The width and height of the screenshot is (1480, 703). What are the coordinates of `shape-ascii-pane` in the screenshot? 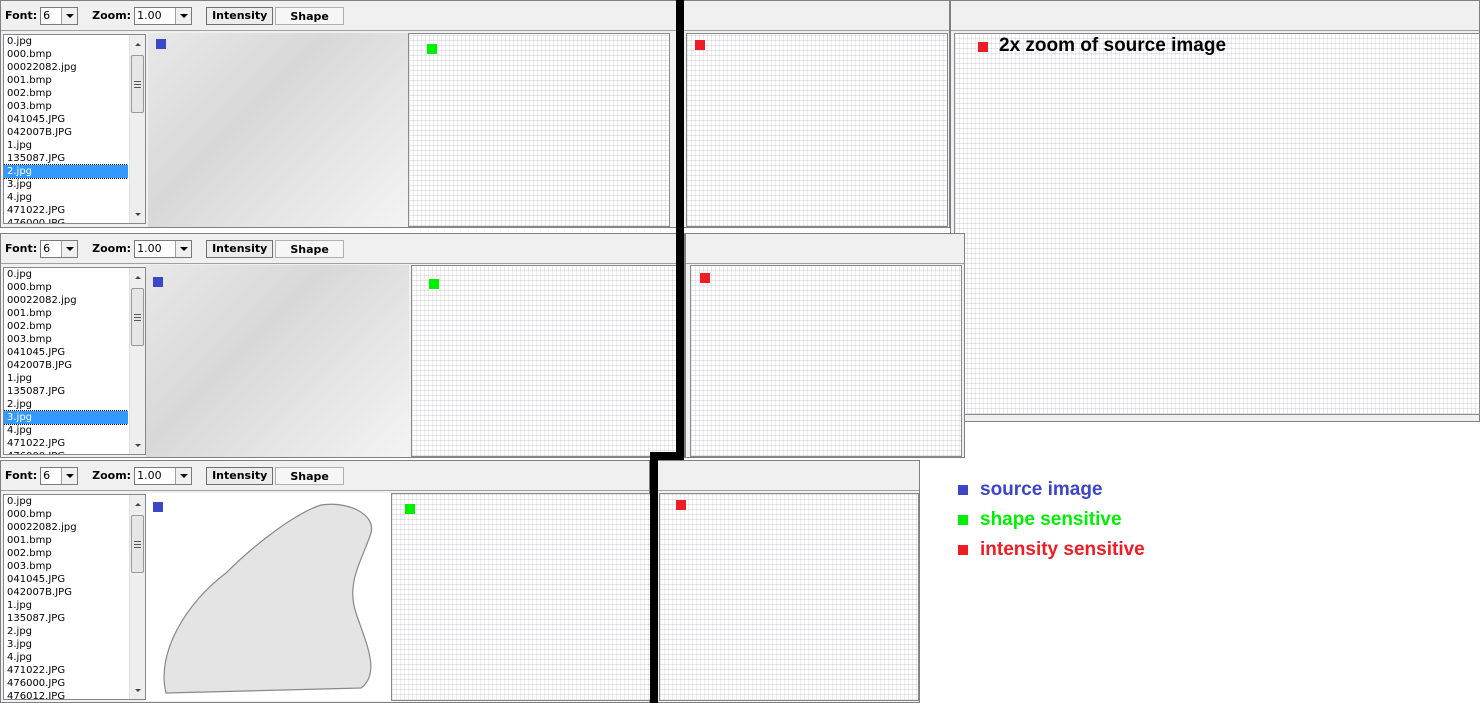 It's located at (539, 130).